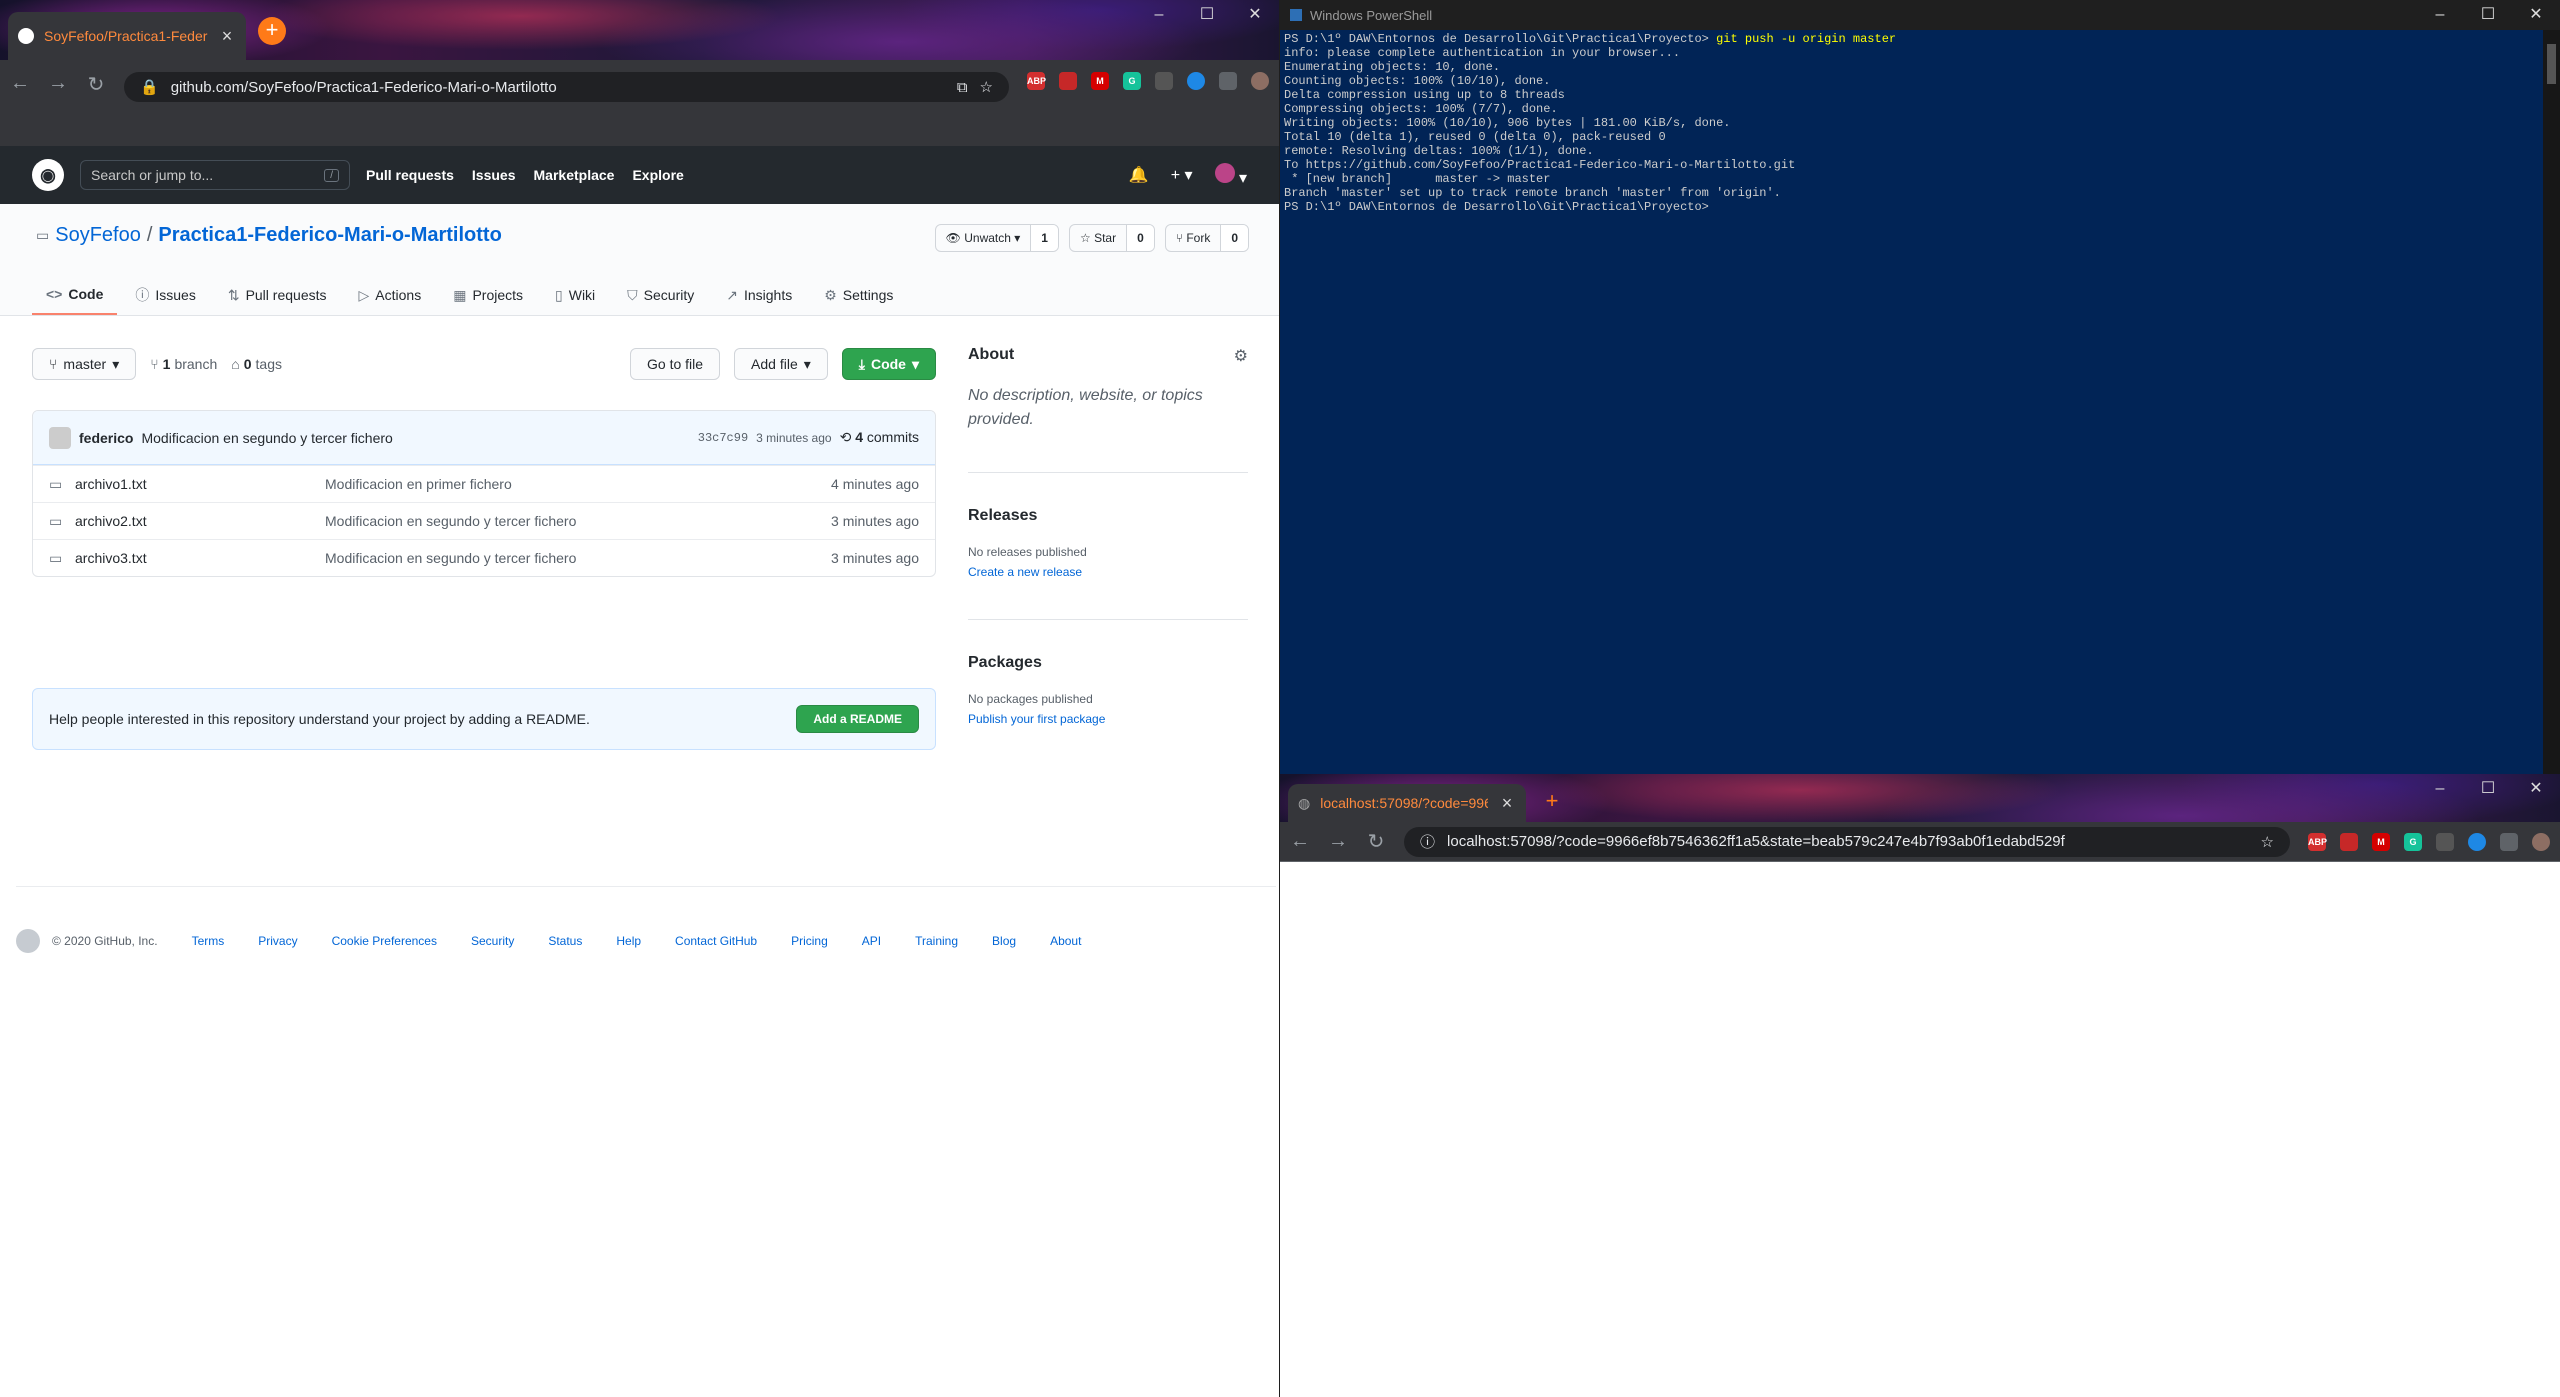 This screenshot has height=1397, width=2560. Describe the element at coordinates (1139, 175) in the screenshot. I see `bell-icon: 🔔` at that location.